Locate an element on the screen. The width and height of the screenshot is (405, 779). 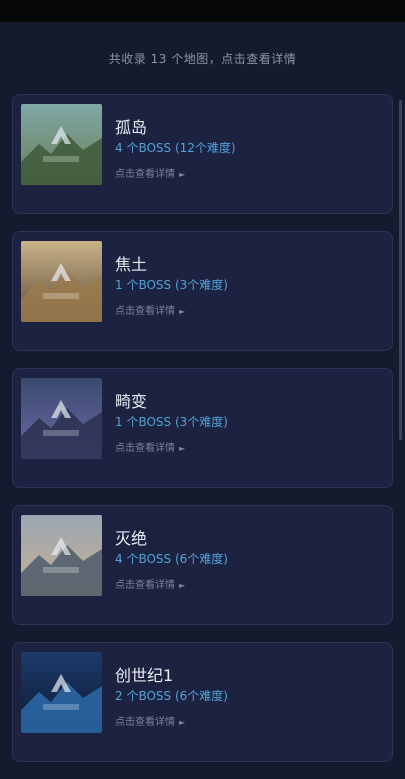
boss-count: 4 个BOSS (6个难度) is located at coordinates (171, 559).